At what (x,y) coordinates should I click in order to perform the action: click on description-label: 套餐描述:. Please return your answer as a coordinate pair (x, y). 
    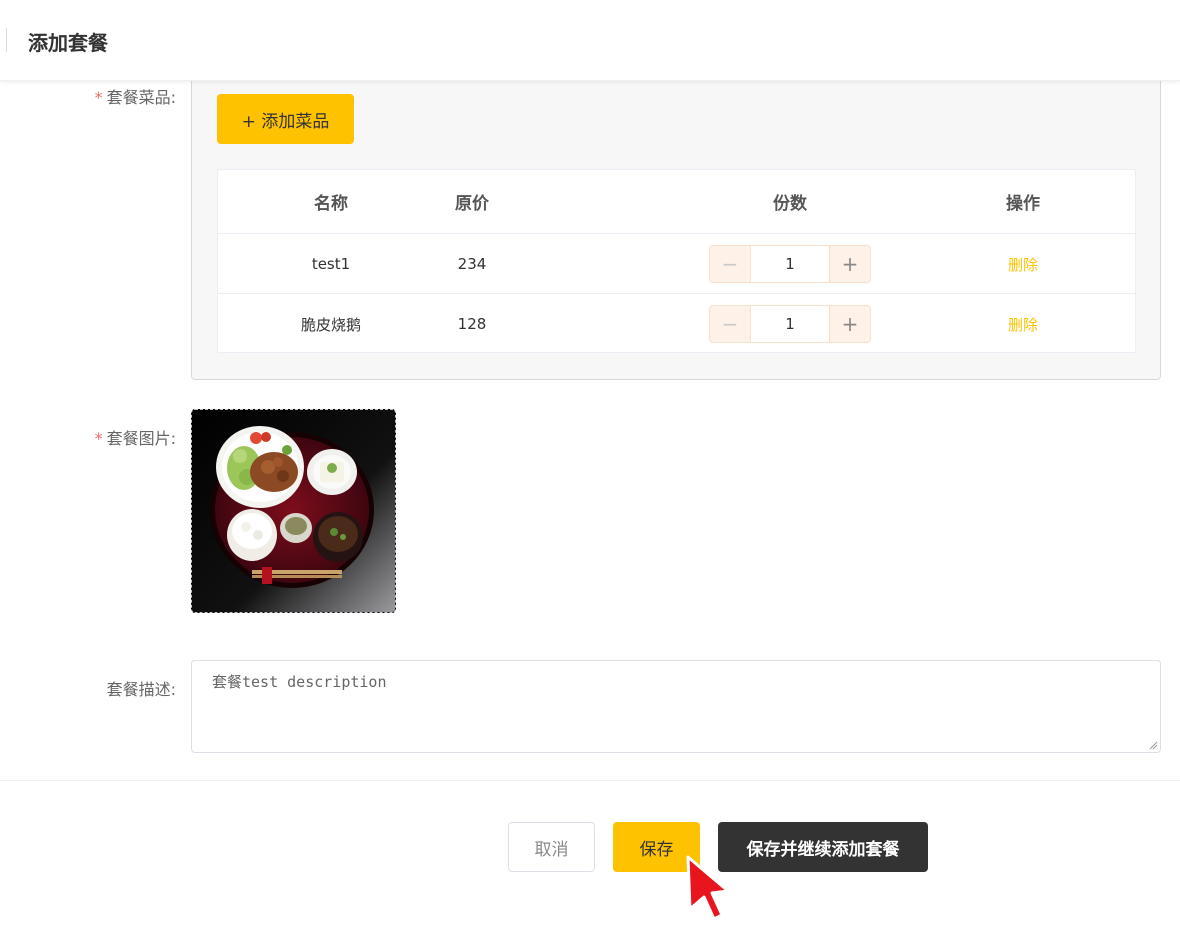
    Looking at the image, I should click on (141, 689).